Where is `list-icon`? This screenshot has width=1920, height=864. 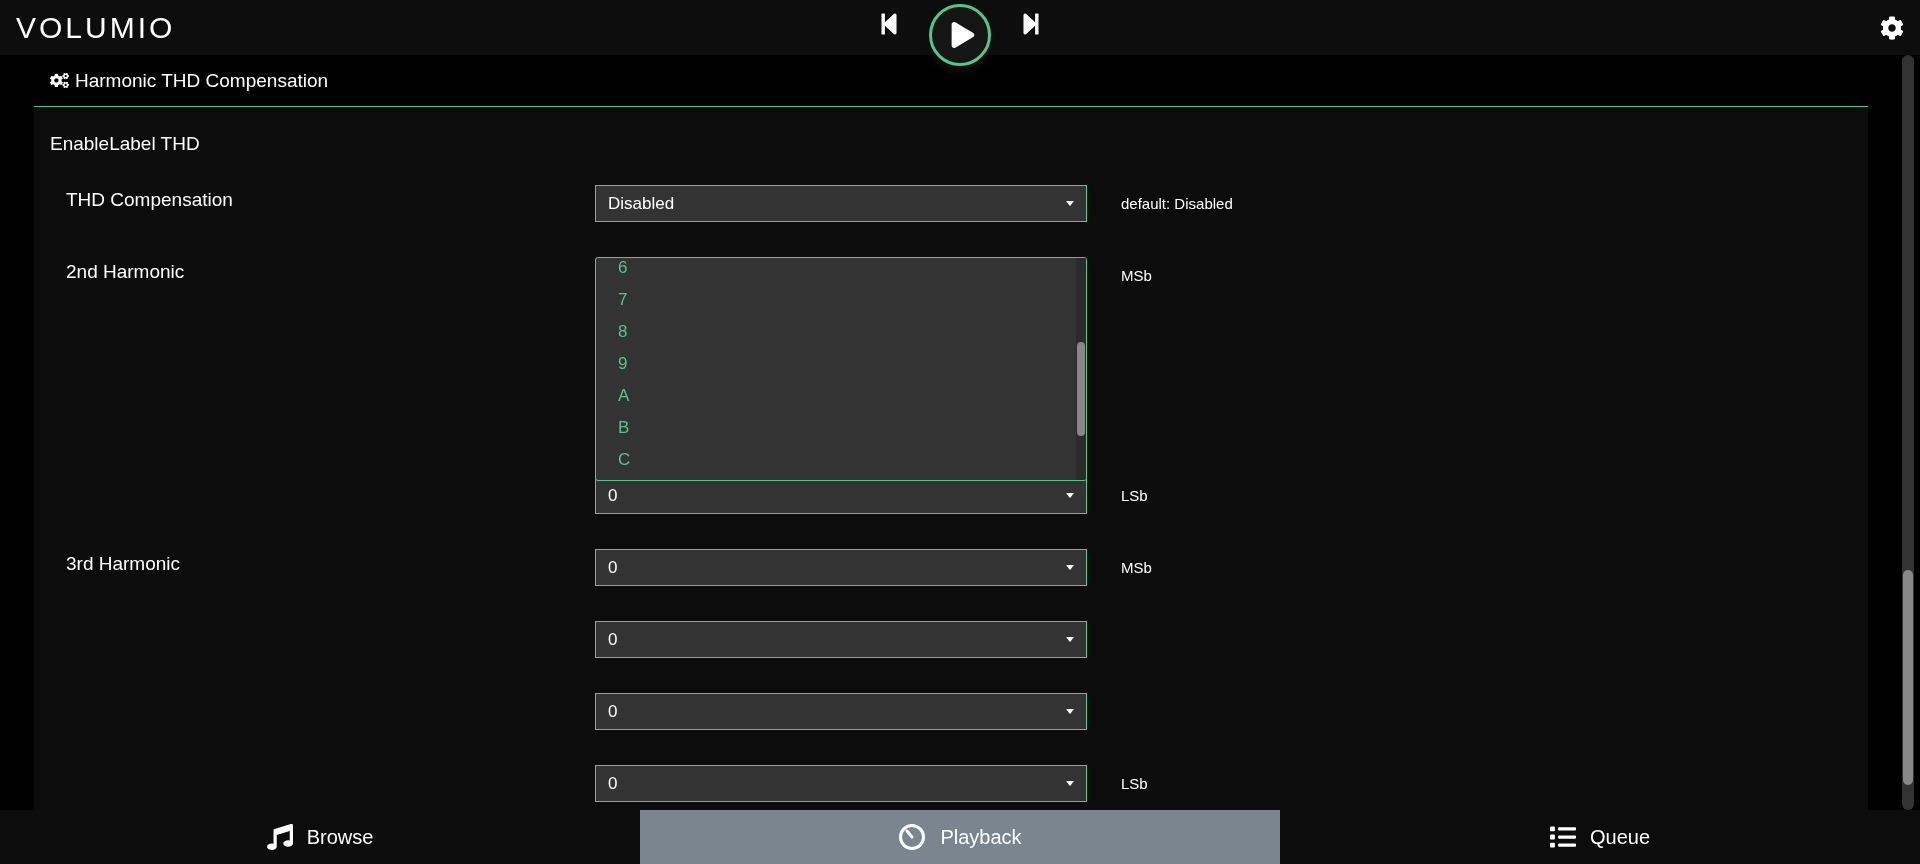 list-icon is located at coordinates (1562, 837).